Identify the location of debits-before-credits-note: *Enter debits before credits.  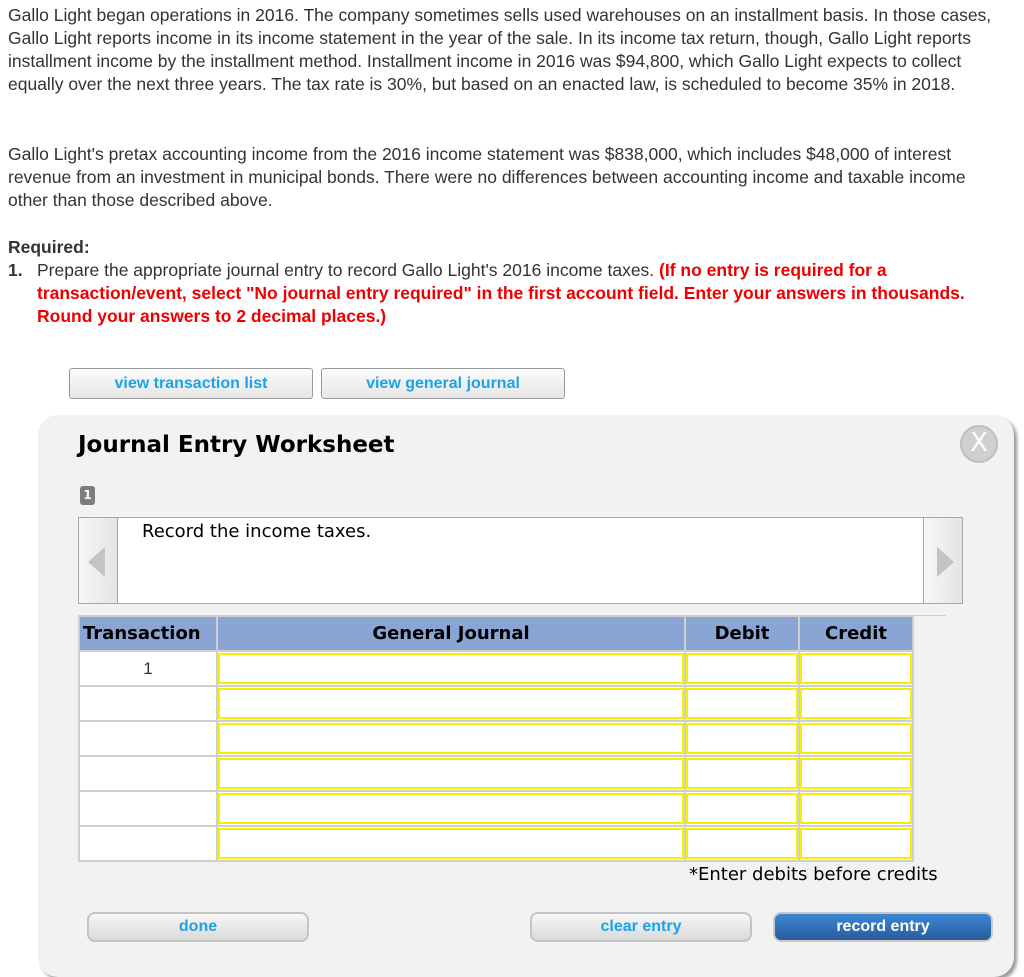
(813, 874).